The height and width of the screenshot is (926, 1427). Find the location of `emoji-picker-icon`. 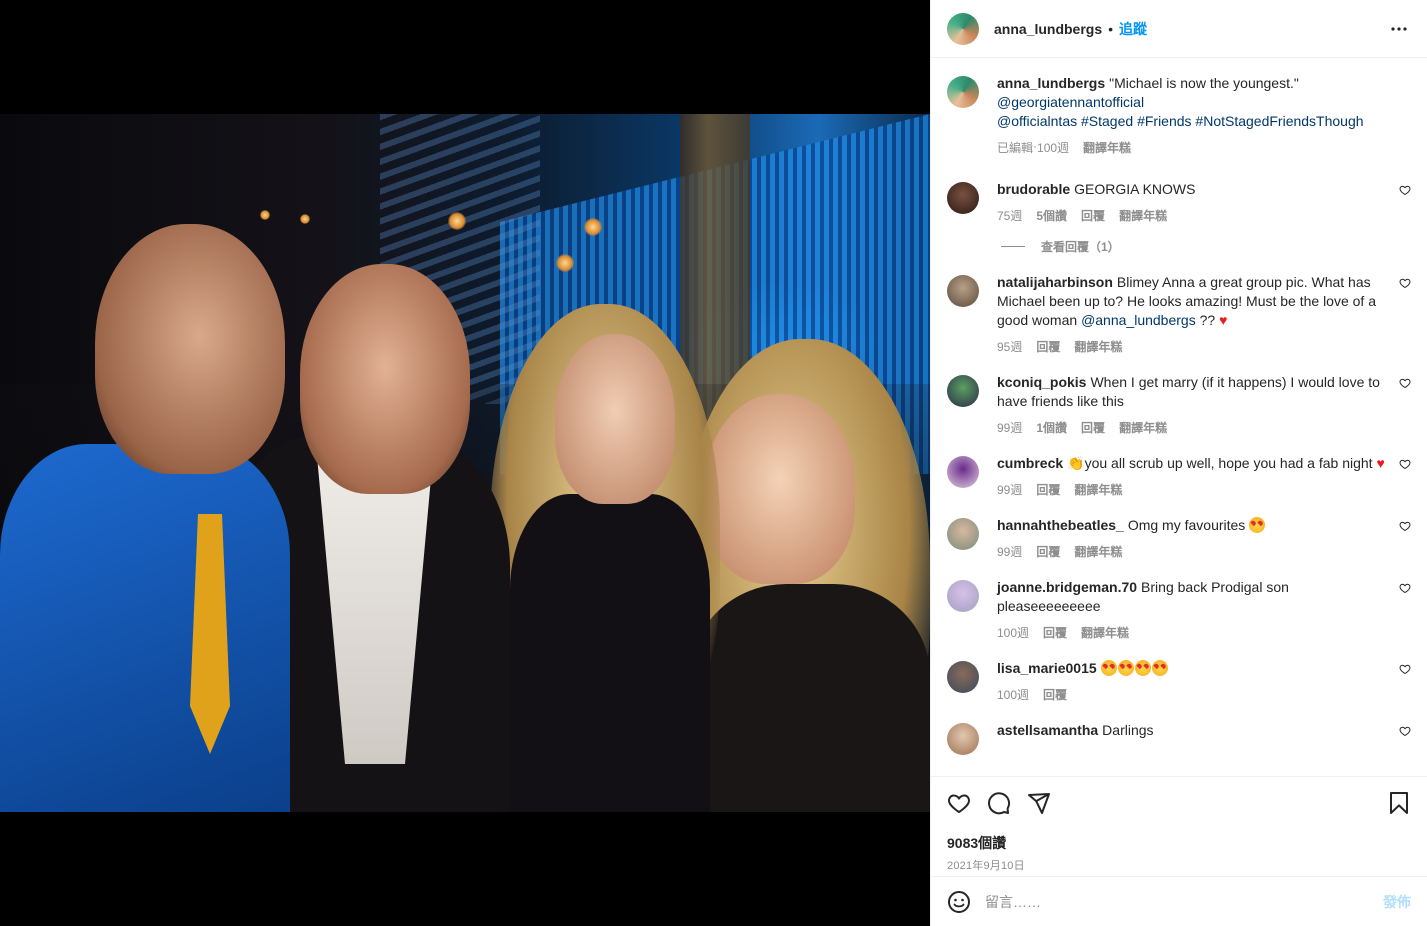

emoji-picker-icon is located at coordinates (959, 902).